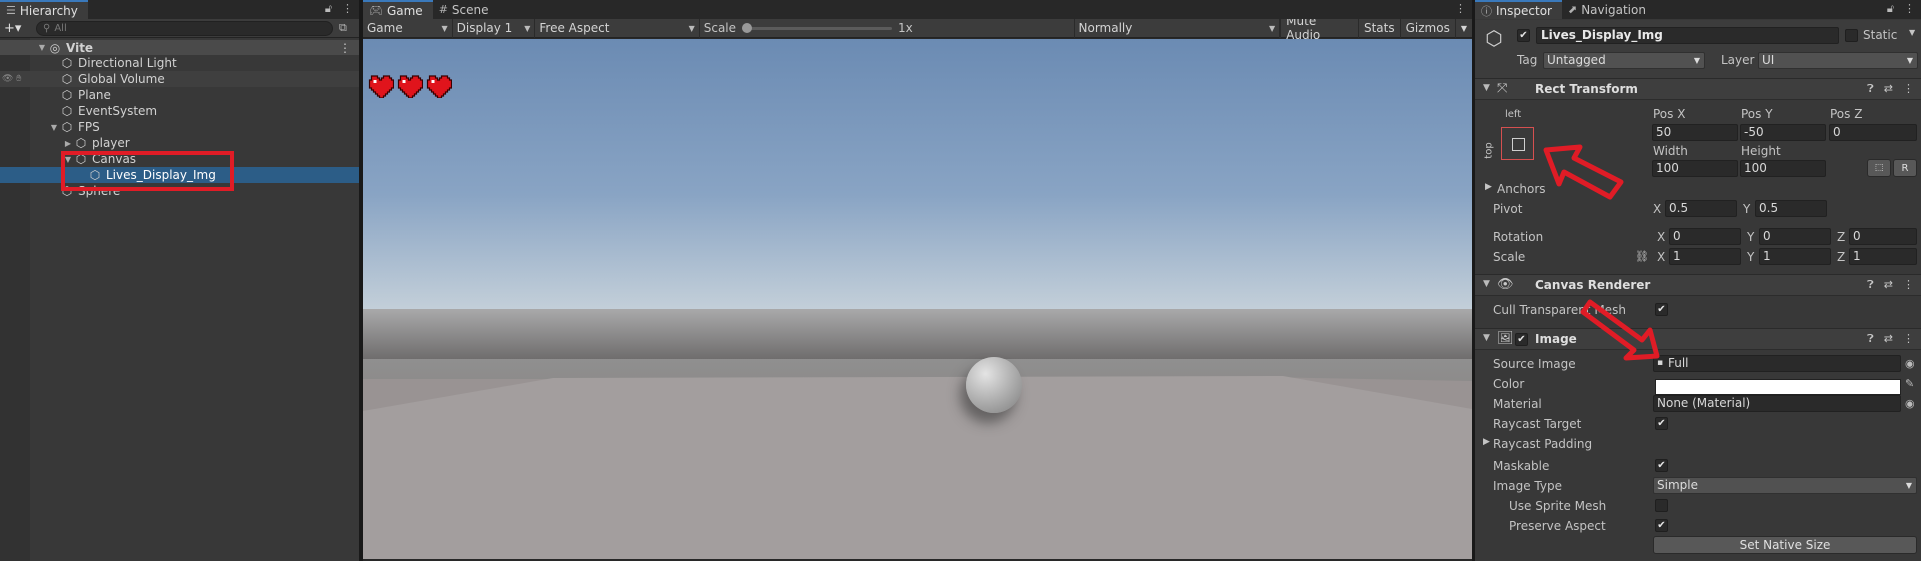  Describe the element at coordinates (179, 159) in the screenshot. I see `tree-item-canvas: ▼ ⬡ Canvas` at that location.